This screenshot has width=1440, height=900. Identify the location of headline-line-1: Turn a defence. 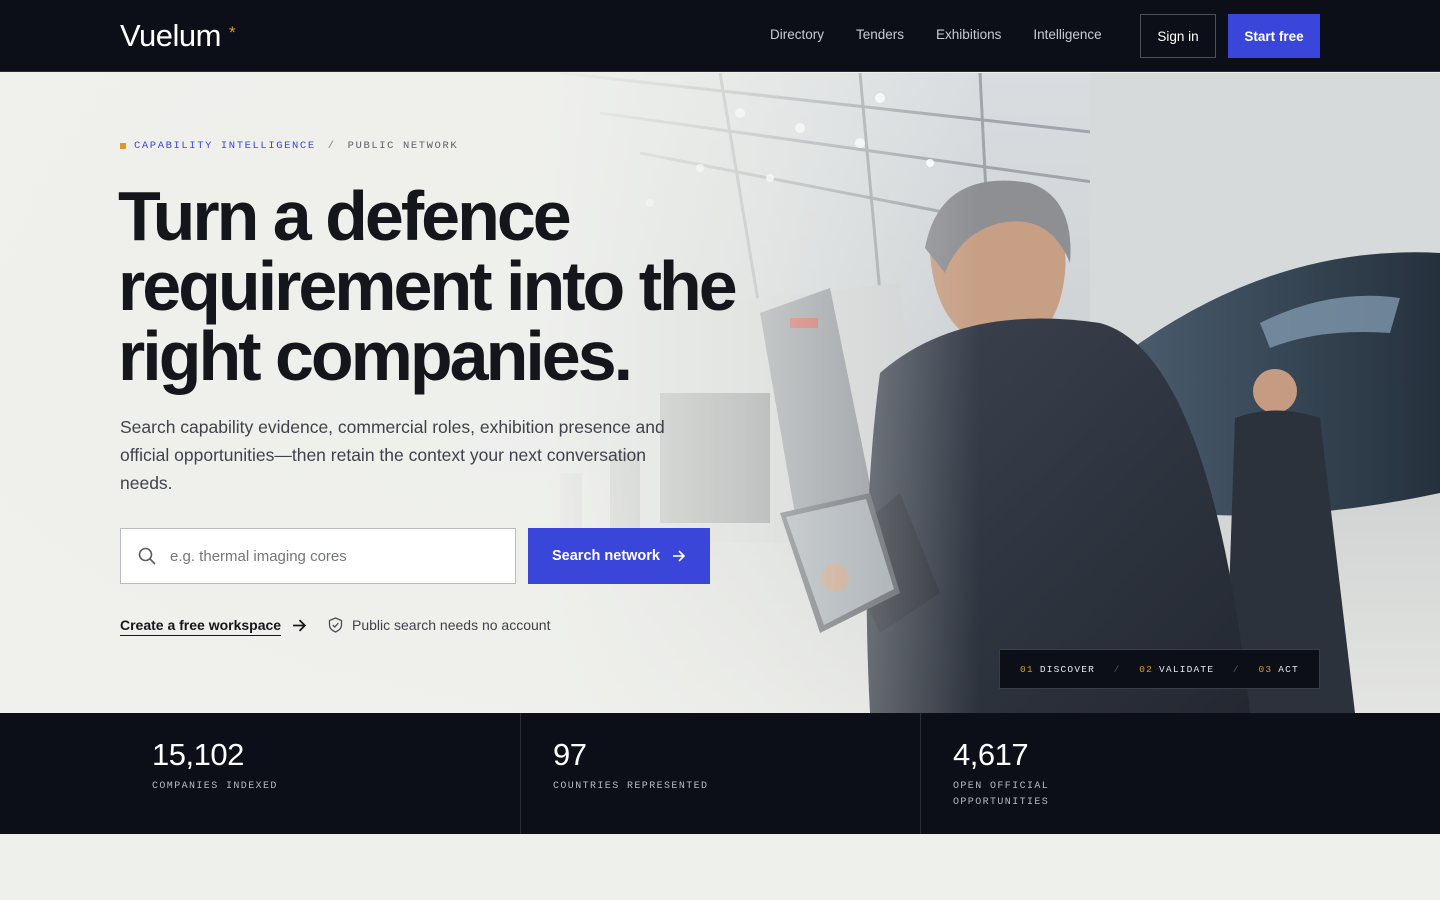
(345, 216).